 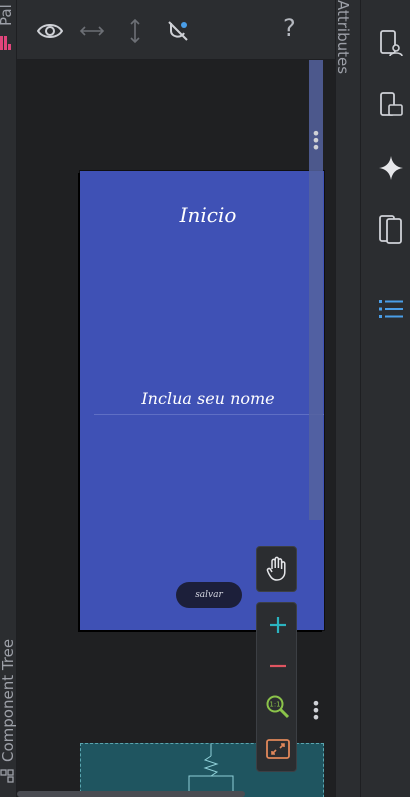 I want to click on zoom-to-actual-icon: 1:1, so click(x=277, y=707).